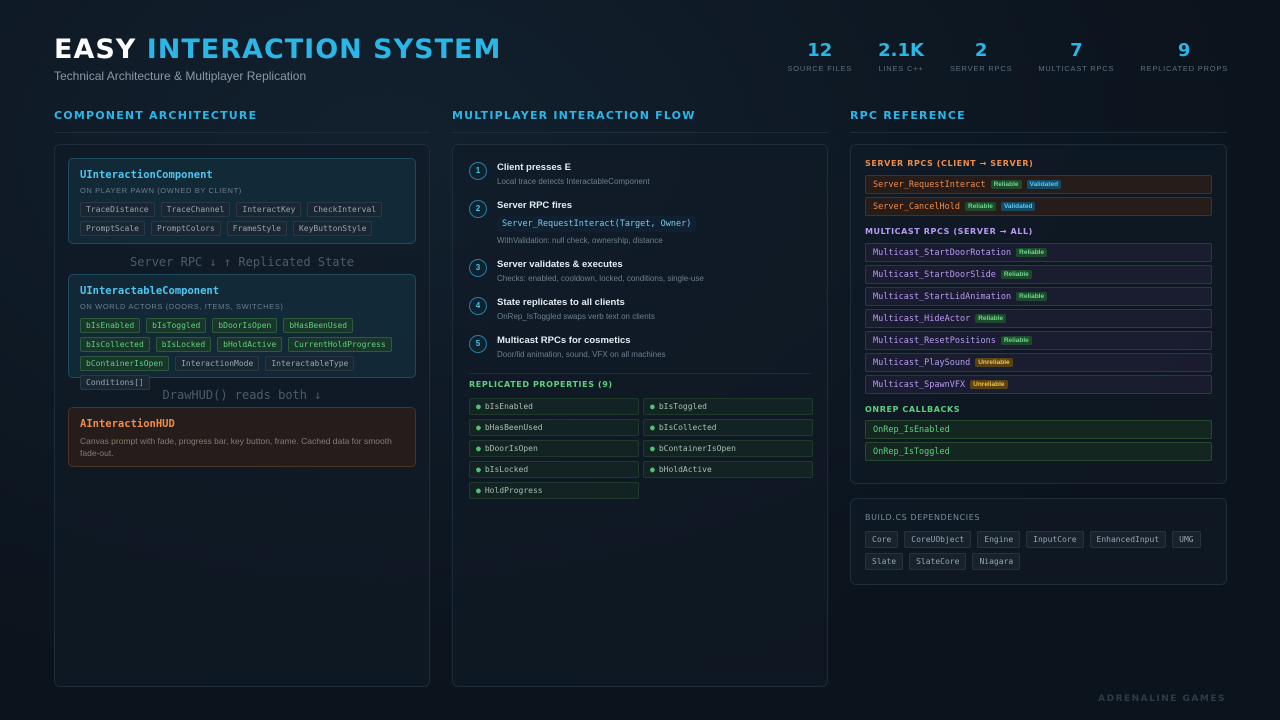  What do you see at coordinates (554, 406) in the screenshot?
I see `replicated-prop: ● bIsEnabled` at bounding box center [554, 406].